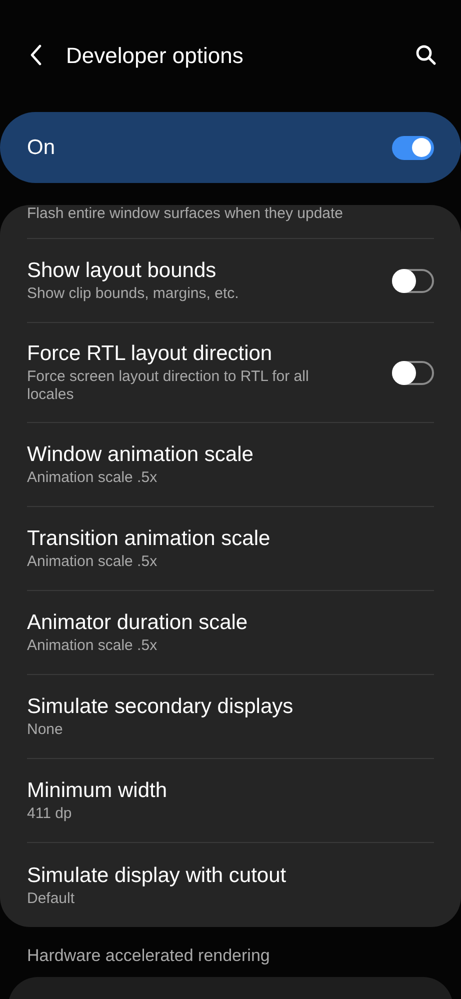 The height and width of the screenshot is (999, 461). Describe the element at coordinates (50, 814) in the screenshot. I see `setting-summary: 411 dp` at that location.